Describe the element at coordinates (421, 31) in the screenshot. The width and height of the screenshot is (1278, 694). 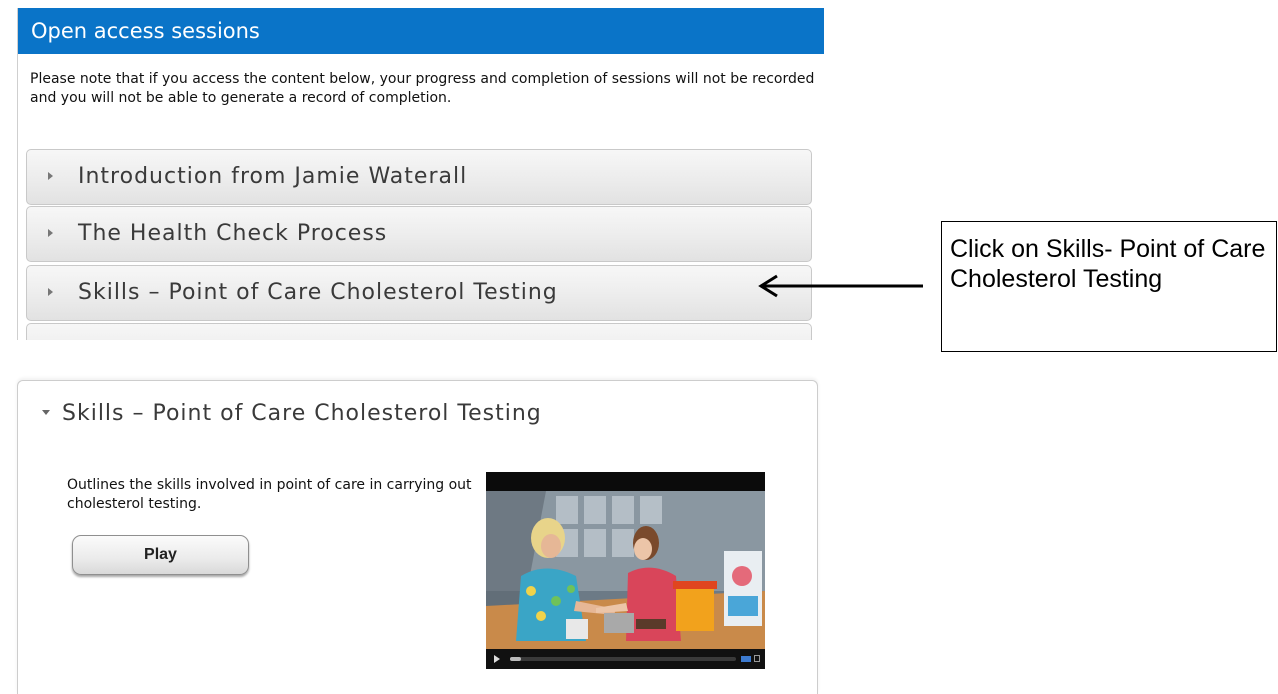
I see `panel-title: Open access sessions` at that location.